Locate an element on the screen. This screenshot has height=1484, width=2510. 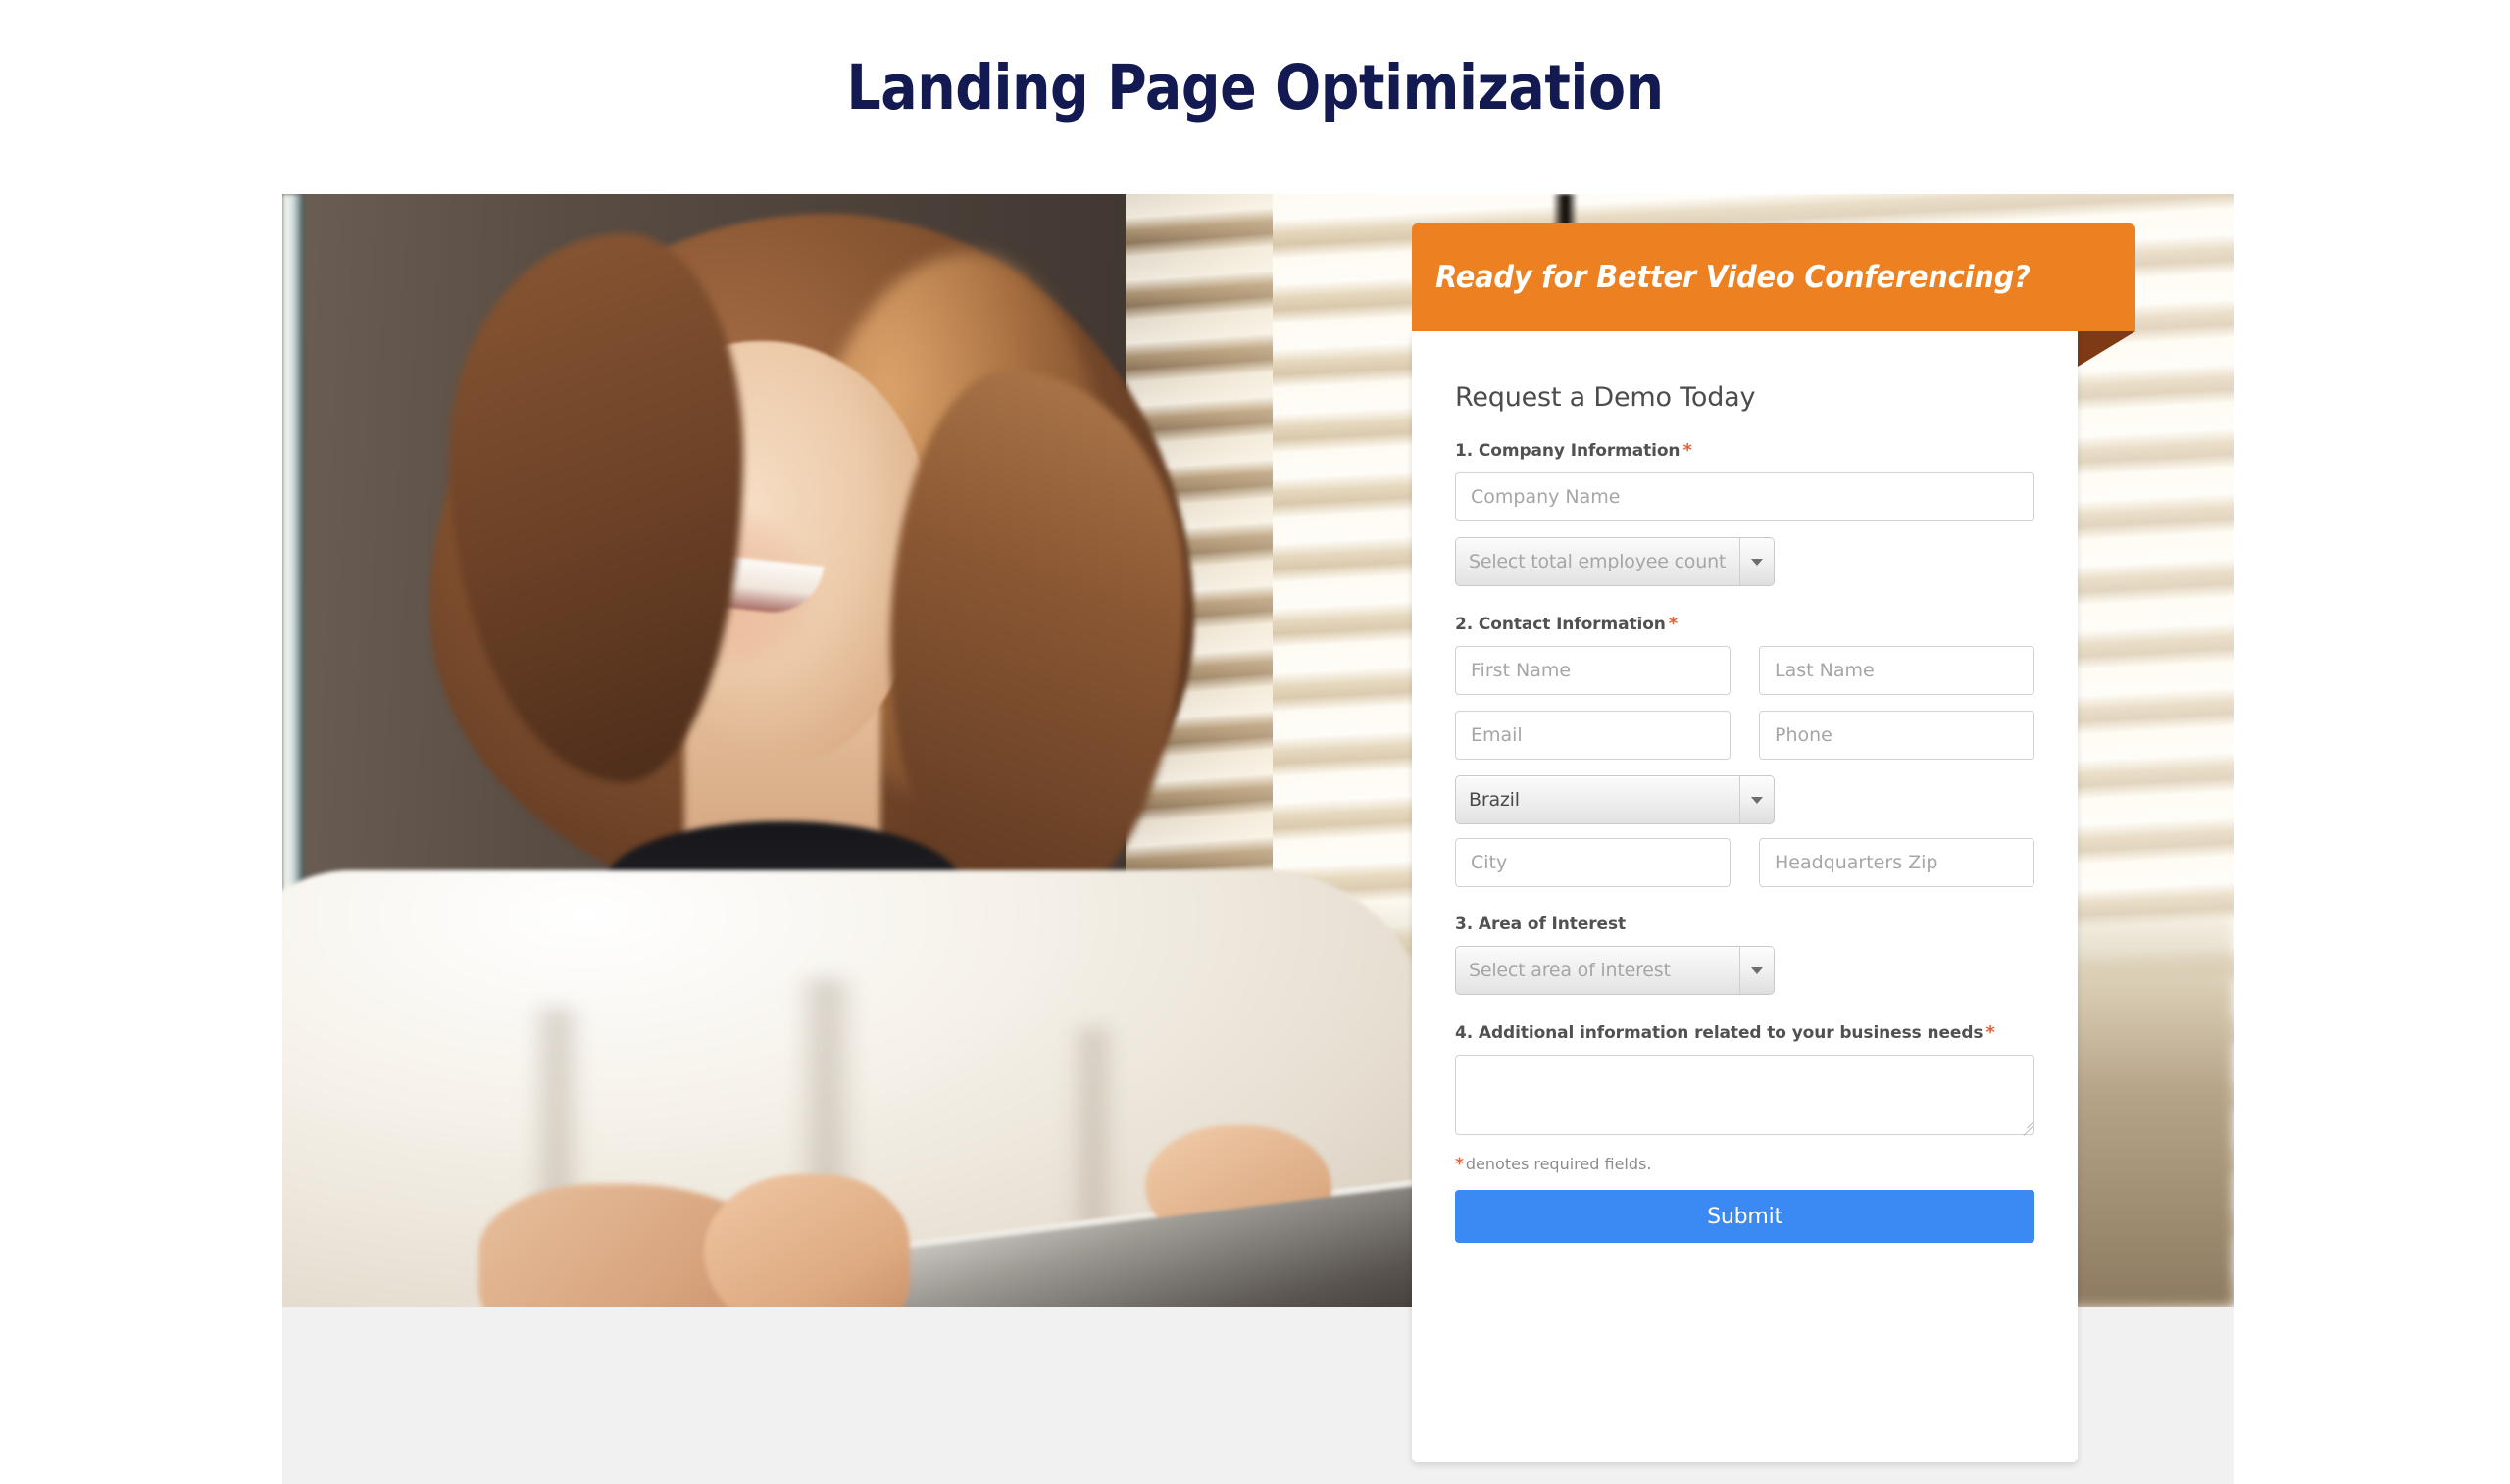
phone-input is located at coordinates (1896, 735).